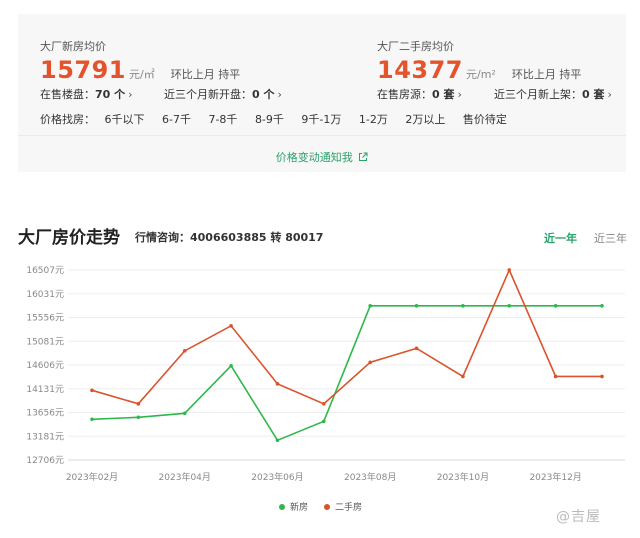 The height and width of the screenshot is (538, 640). What do you see at coordinates (593, 94) in the screenshot?
I see `second-recent-value: 0 套` at bounding box center [593, 94].